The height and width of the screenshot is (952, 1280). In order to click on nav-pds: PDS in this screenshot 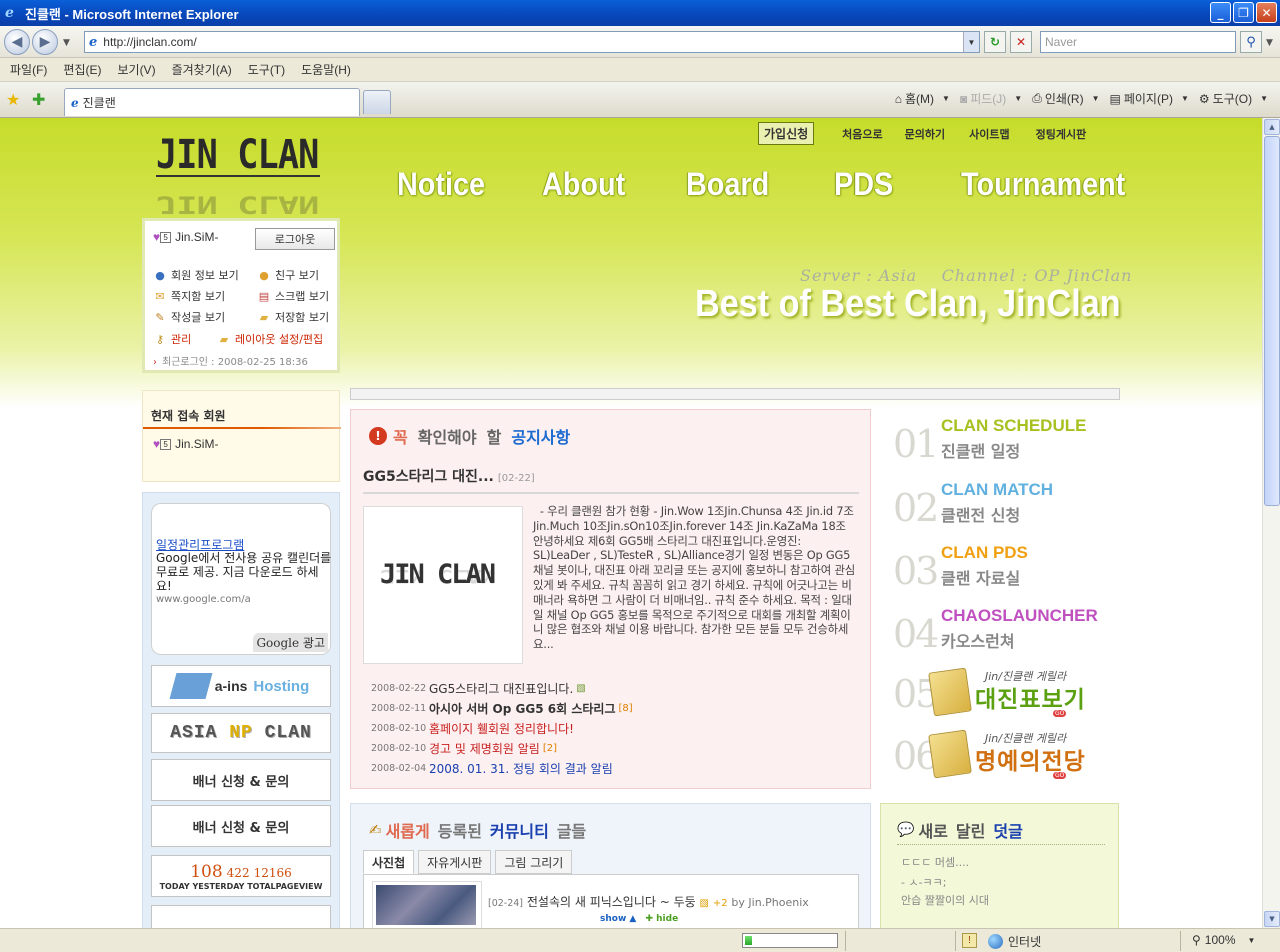, I will do `click(863, 184)`.